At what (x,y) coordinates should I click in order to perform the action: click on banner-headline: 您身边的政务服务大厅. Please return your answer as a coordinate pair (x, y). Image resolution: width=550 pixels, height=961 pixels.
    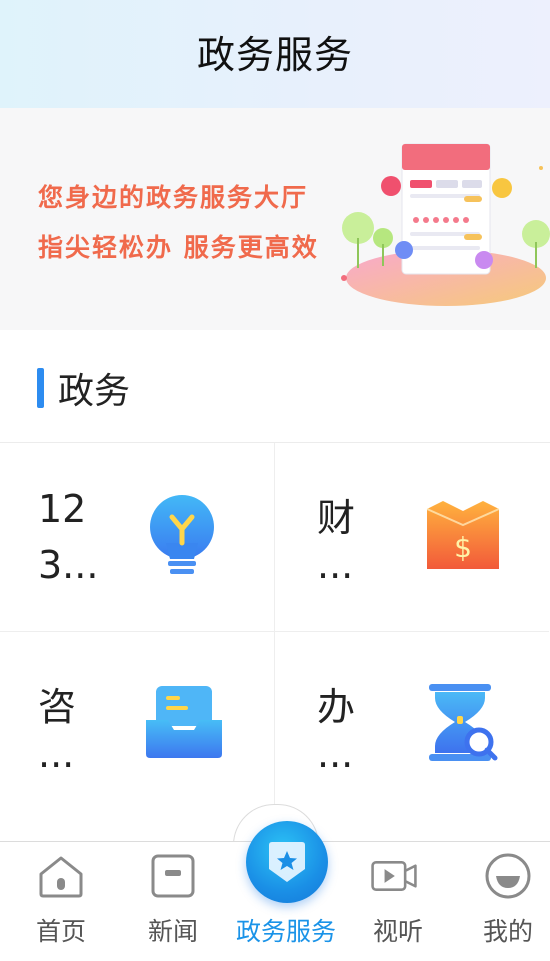
    Looking at the image, I should click on (173, 197).